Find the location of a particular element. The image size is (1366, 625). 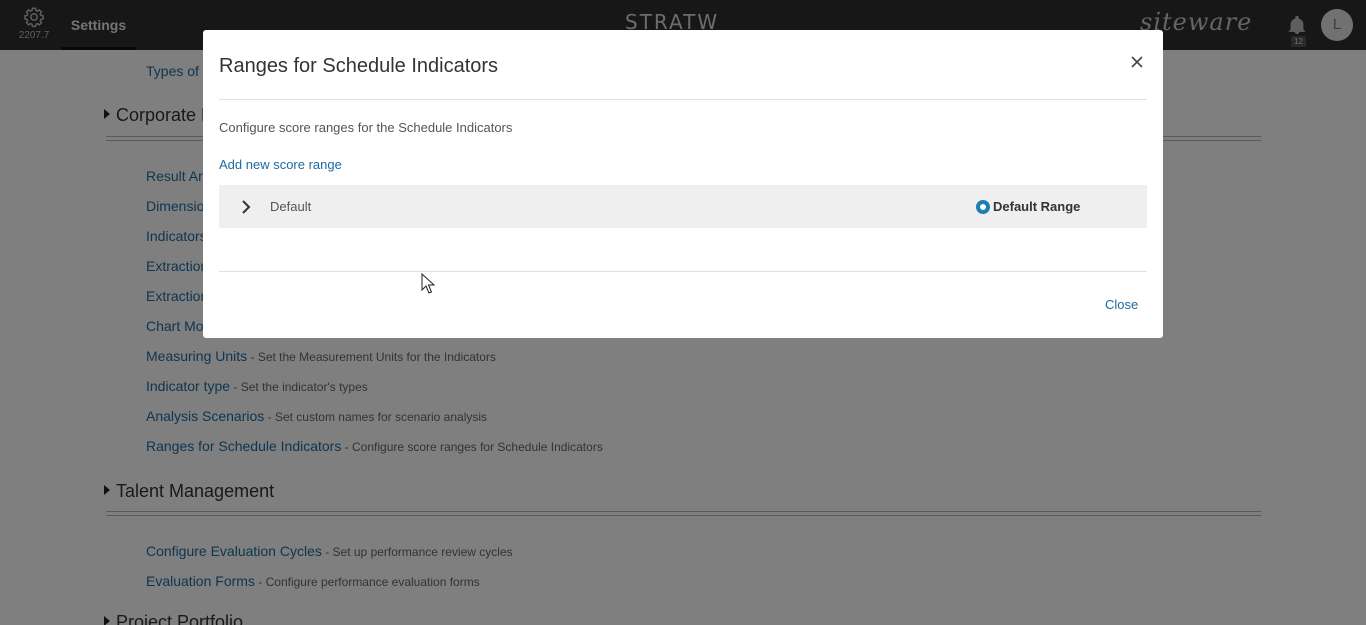

mouse-cursor-icon is located at coordinates (428, 283).